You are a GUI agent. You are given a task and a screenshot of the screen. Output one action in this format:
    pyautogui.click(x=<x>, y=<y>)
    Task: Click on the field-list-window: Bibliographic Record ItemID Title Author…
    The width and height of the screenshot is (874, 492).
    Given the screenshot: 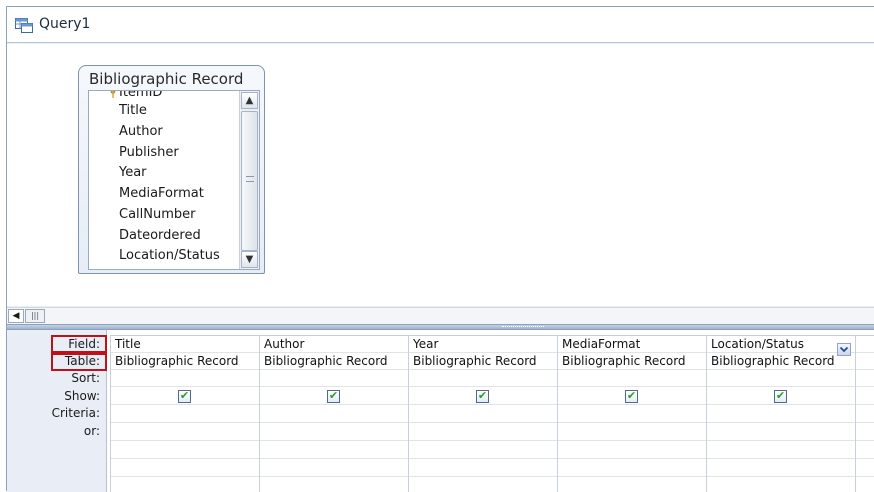 What is the action you would take?
    pyautogui.click(x=171, y=169)
    